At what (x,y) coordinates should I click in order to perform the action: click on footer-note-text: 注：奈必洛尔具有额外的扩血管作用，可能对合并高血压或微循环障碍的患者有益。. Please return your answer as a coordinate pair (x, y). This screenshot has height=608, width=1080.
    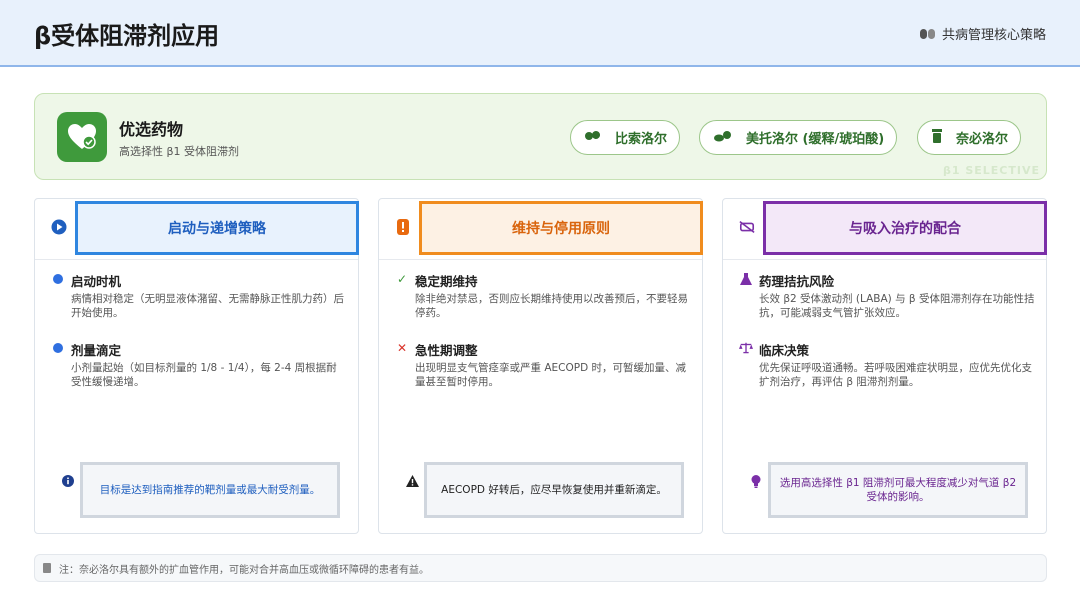
    Looking at the image, I should click on (244, 570).